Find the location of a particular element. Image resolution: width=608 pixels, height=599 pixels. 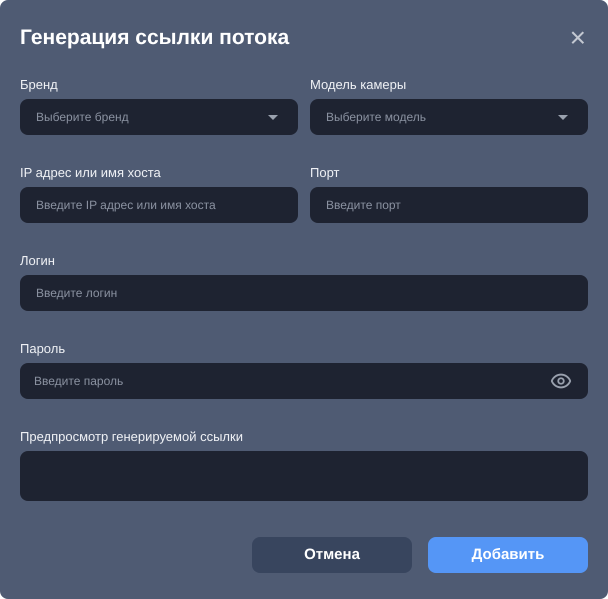

field-label: Модель камеры is located at coordinates (359, 84).